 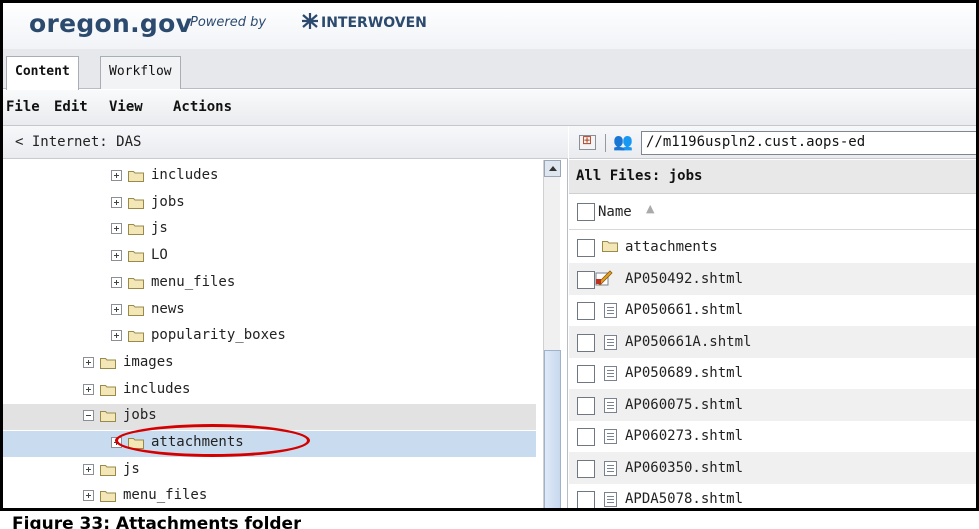 What do you see at coordinates (552, 429) in the screenshot?
I see `scrollbar-thumb` at bounding box center [552, 429].